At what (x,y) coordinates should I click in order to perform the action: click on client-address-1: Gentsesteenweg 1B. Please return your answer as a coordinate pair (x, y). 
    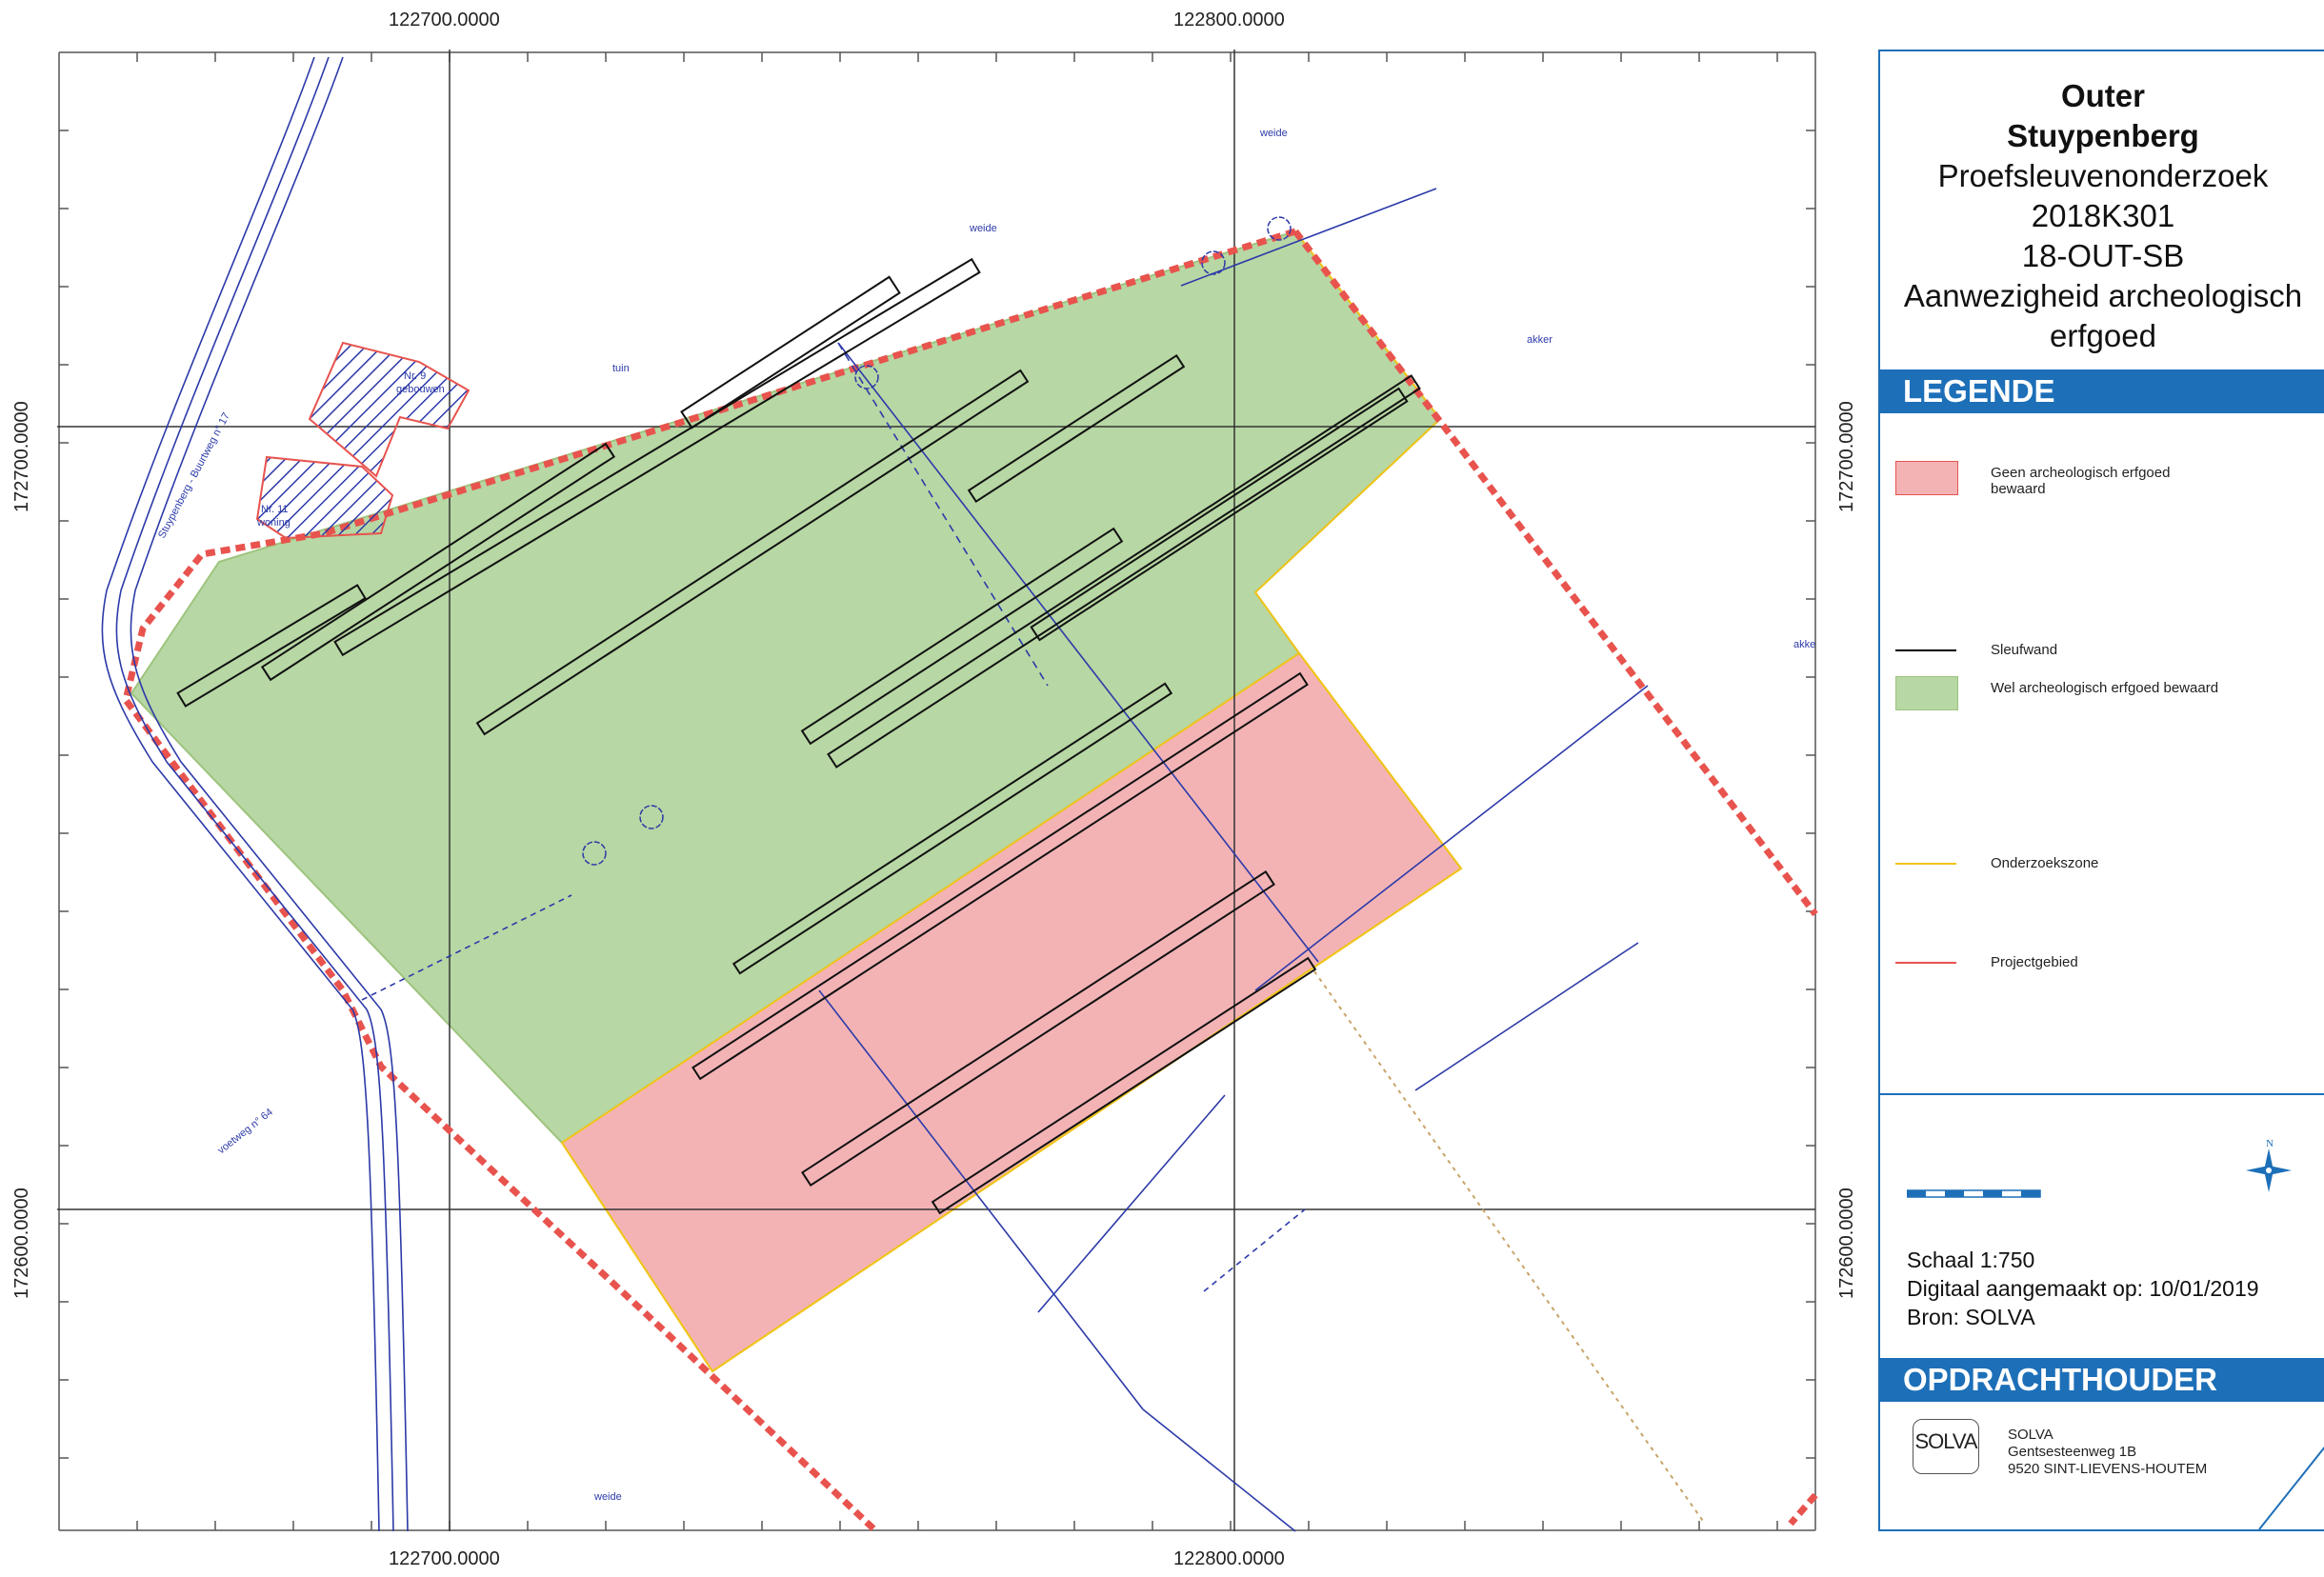
    Looking at the image, I should click on (2072, 1452).